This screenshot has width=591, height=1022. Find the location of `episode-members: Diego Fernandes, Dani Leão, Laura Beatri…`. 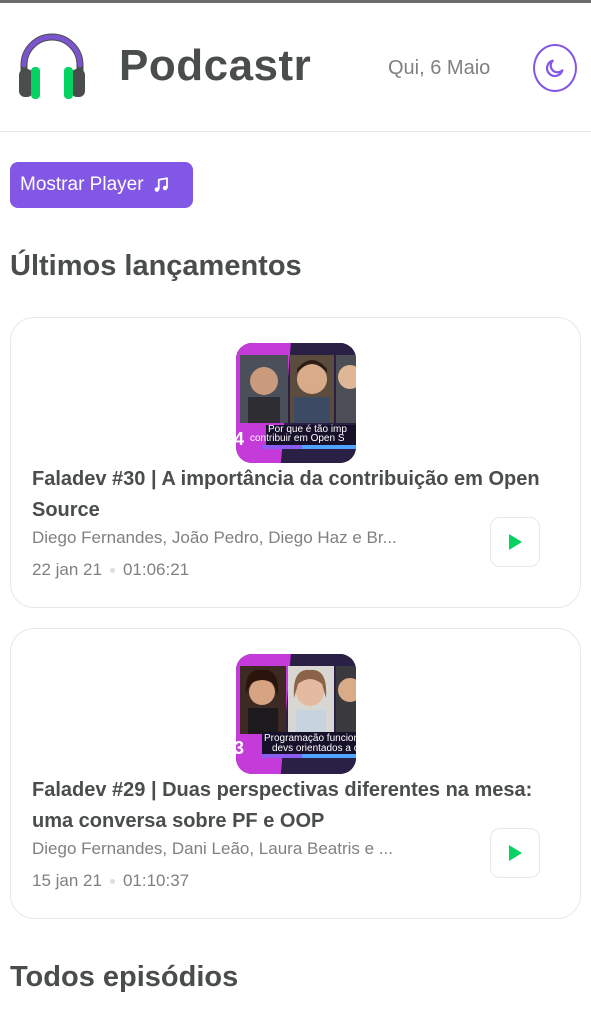

episode-members: Diego Fernandes, Dani Leão, Laura Beatri… is located at coordinates (212, 848).